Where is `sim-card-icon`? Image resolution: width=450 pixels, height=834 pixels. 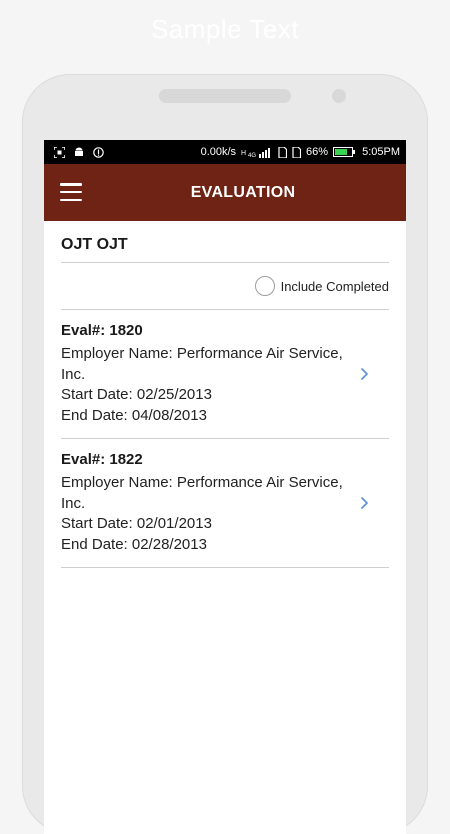
sim-card-icon is located at coordinates (283, 152).